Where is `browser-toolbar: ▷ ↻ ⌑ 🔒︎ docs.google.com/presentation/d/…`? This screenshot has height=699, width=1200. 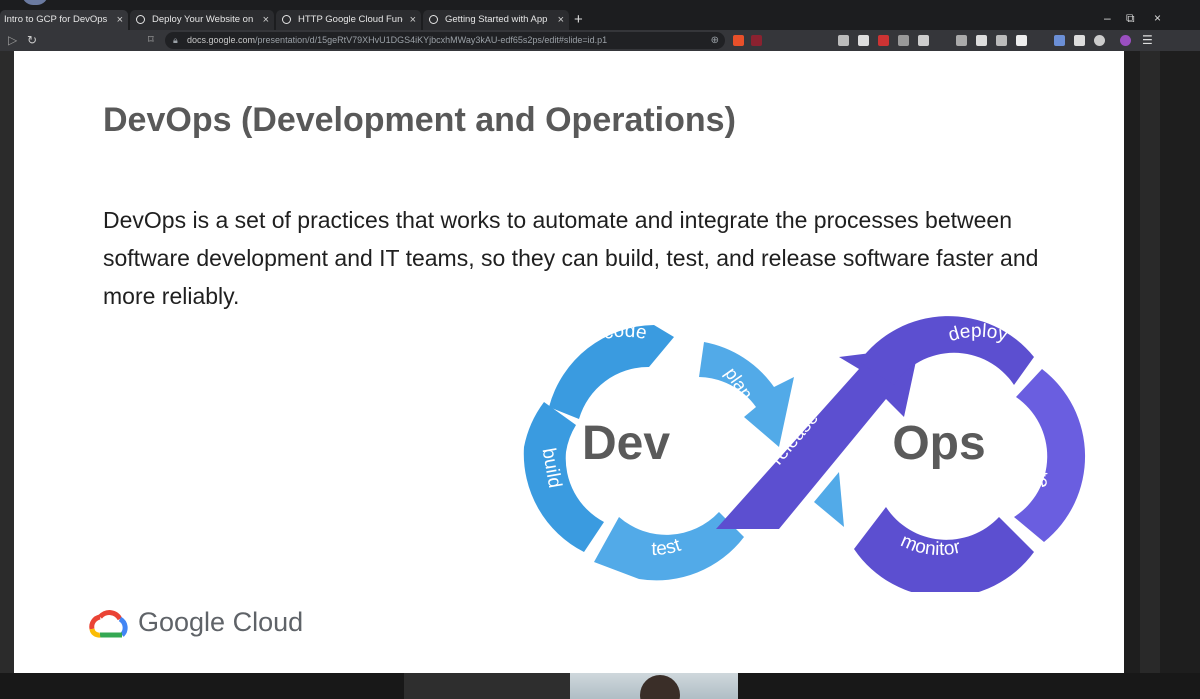 browser-toolbar: ▷ ↻ ⌑ 🔒︎ docs.google.com/presentation/d/… is located at coordinates (600, 40).